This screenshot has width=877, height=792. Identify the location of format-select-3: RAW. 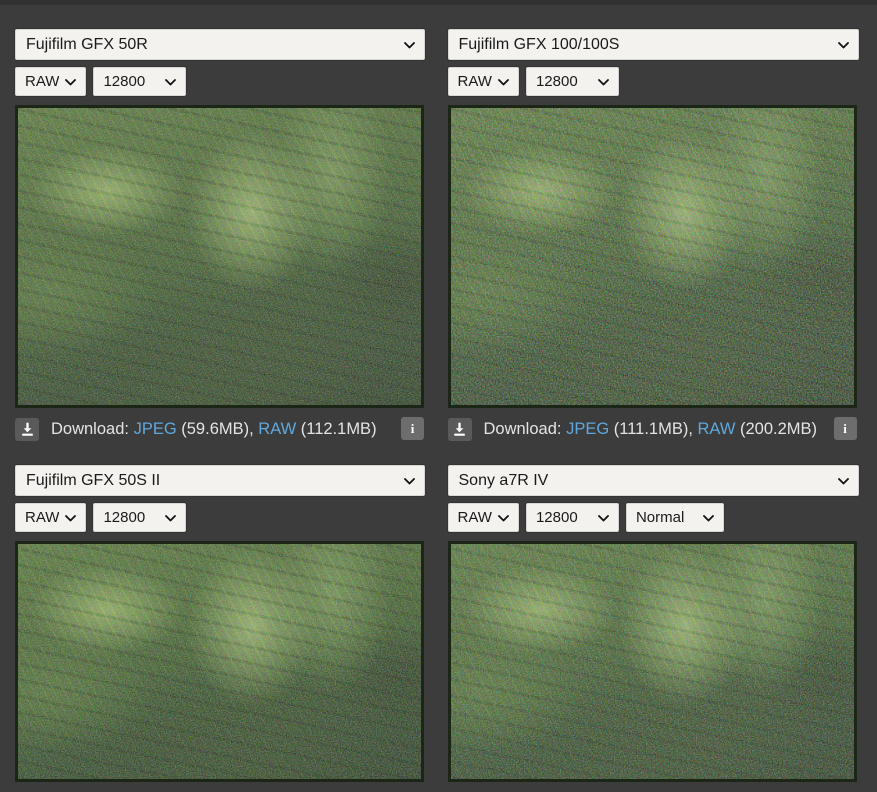
(51, 517).